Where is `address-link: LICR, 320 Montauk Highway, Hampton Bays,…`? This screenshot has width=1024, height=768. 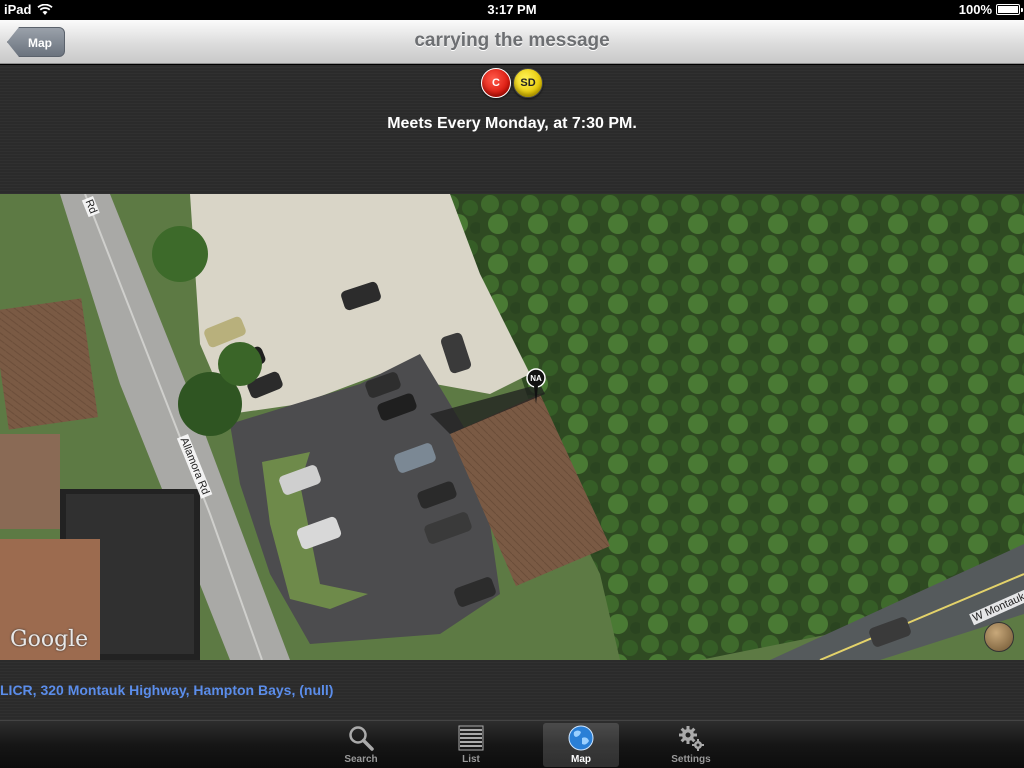 address-link: LICR, 320 Montauk Highway, Hampton Bays,… is located at coordinates (166, 690).